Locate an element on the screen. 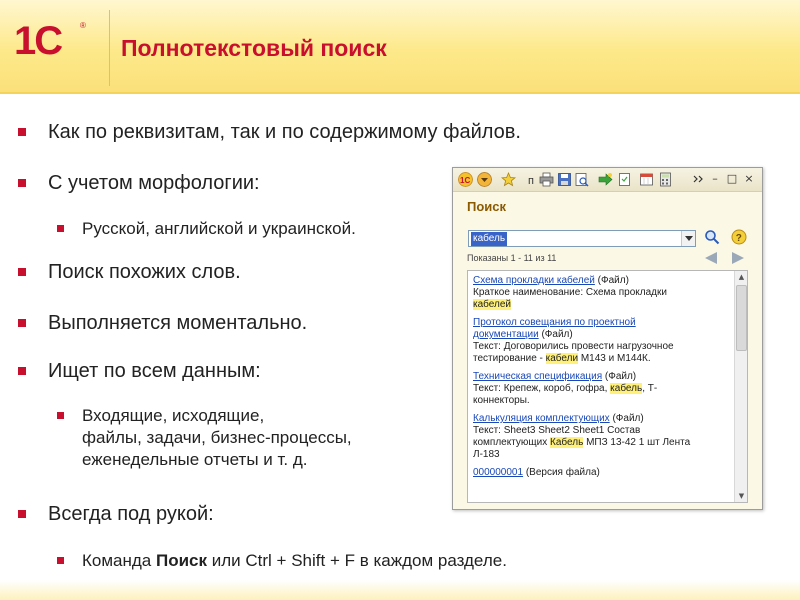 Image resolution: width=800 pixels, height=600 pixels. minimize-button: – is located at coordinates (715, 179).